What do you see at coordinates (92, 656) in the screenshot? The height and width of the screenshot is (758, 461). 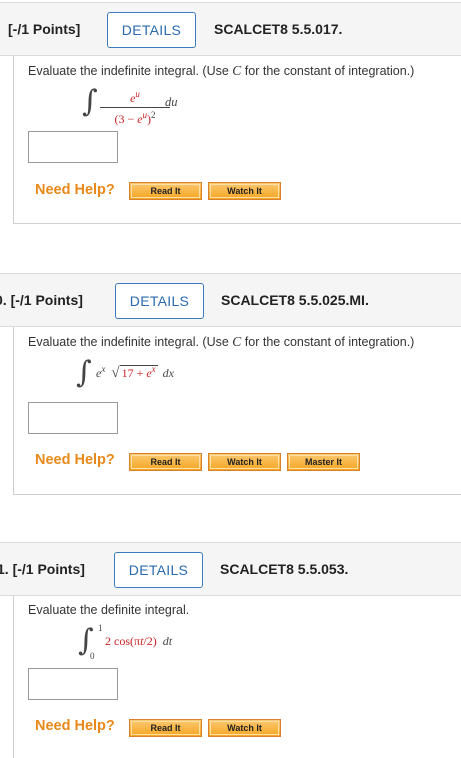 I see `lower-limit: 0` at bounding box center [92, 656].